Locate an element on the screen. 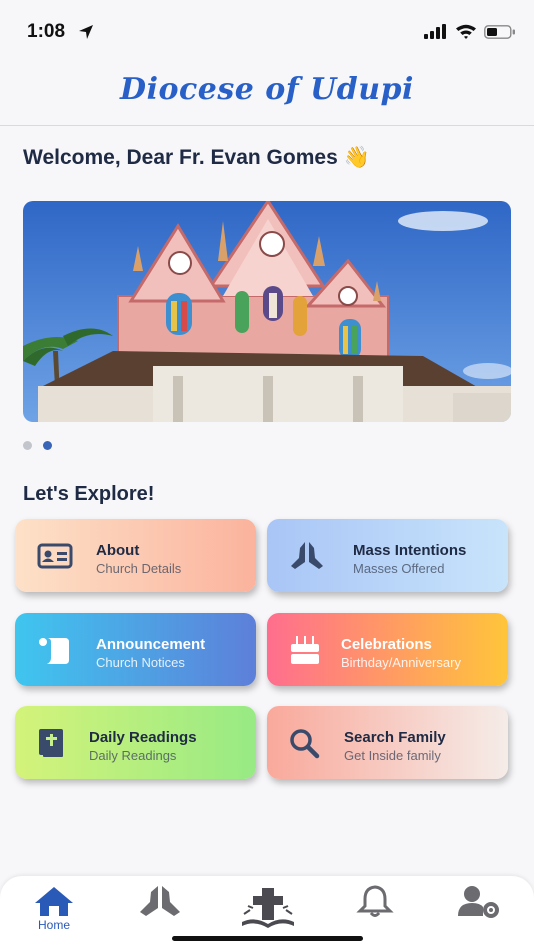  search-family-card-title: Search Family is located at coordinates (395, 737).